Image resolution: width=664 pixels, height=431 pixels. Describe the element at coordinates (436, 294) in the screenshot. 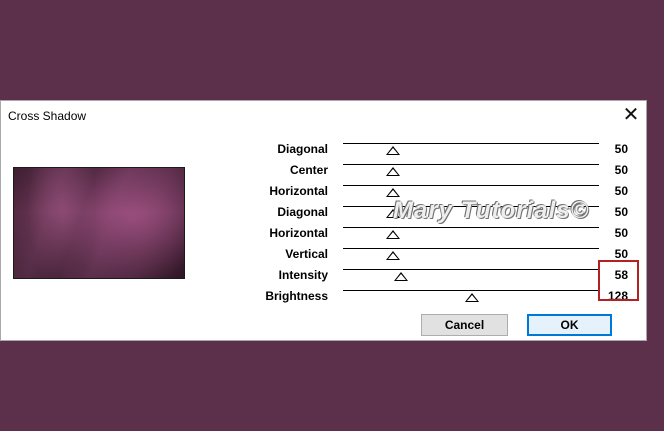

I see `slider-row-brightness: Brightness 128` at that location.